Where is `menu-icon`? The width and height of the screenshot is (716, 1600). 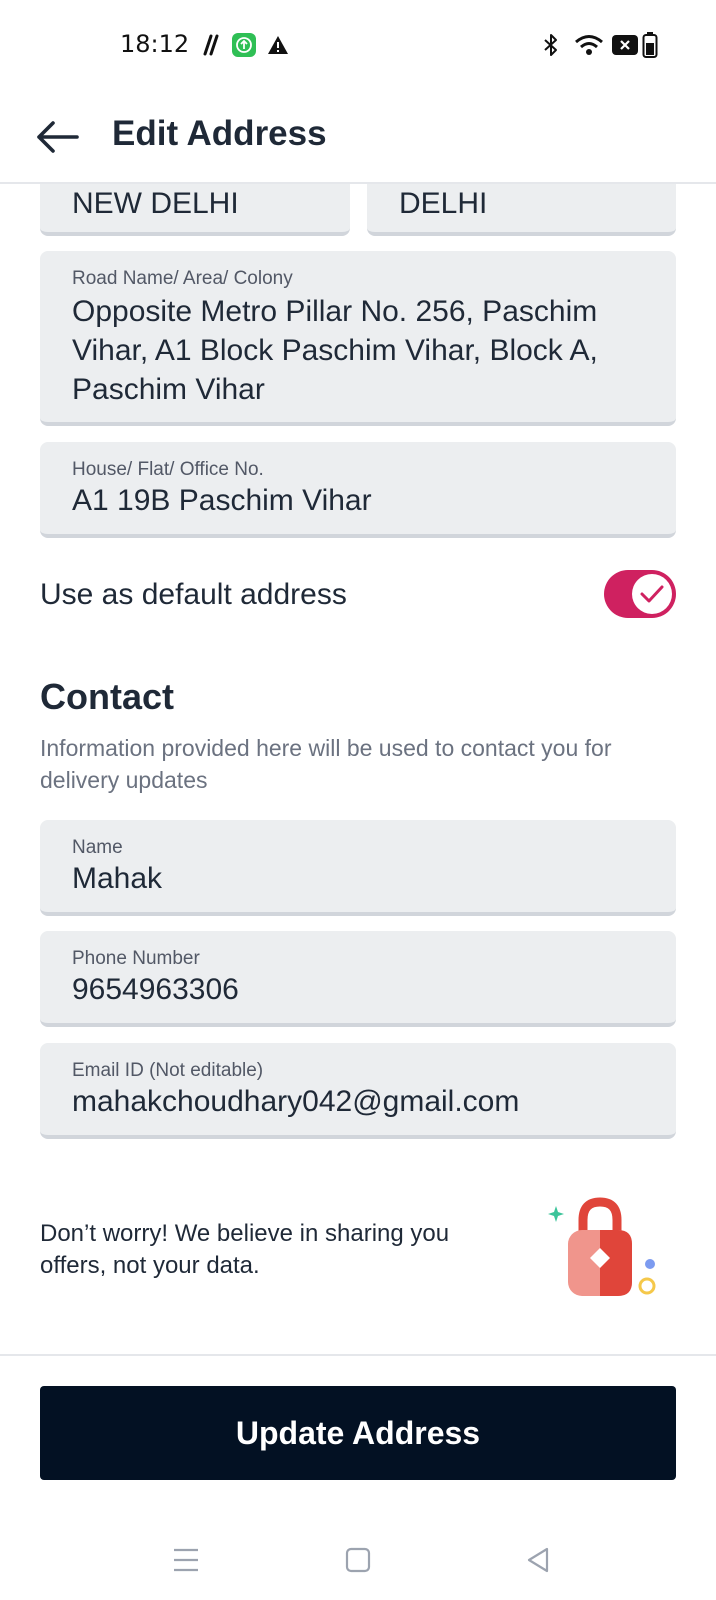
menu-icon is located at coordinates (186, 1560).